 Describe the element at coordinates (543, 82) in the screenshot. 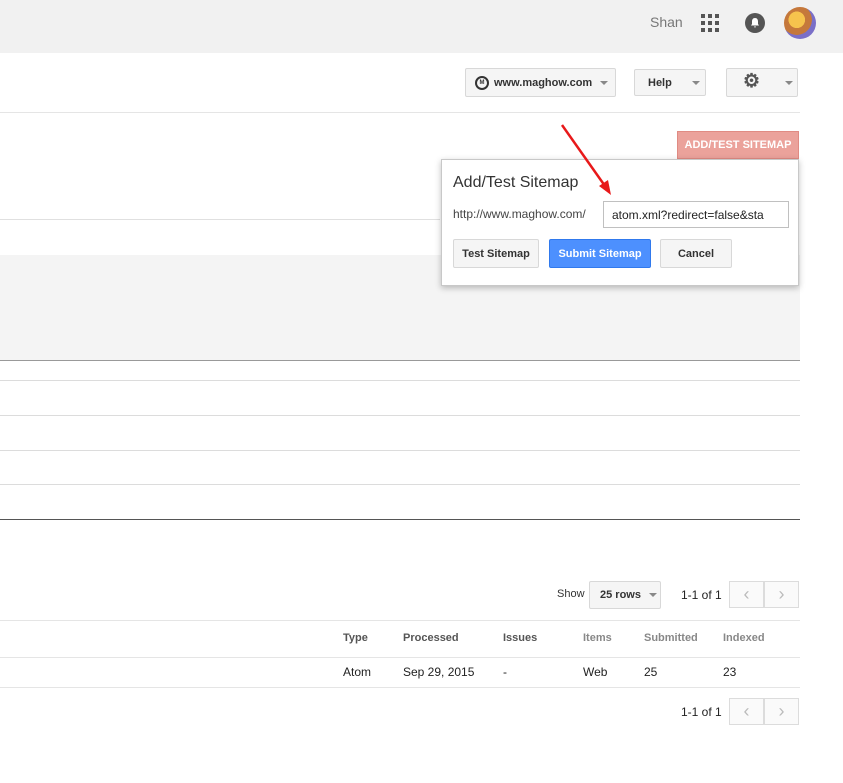

I see `site-selector-label: www.maghow.com` at that location.